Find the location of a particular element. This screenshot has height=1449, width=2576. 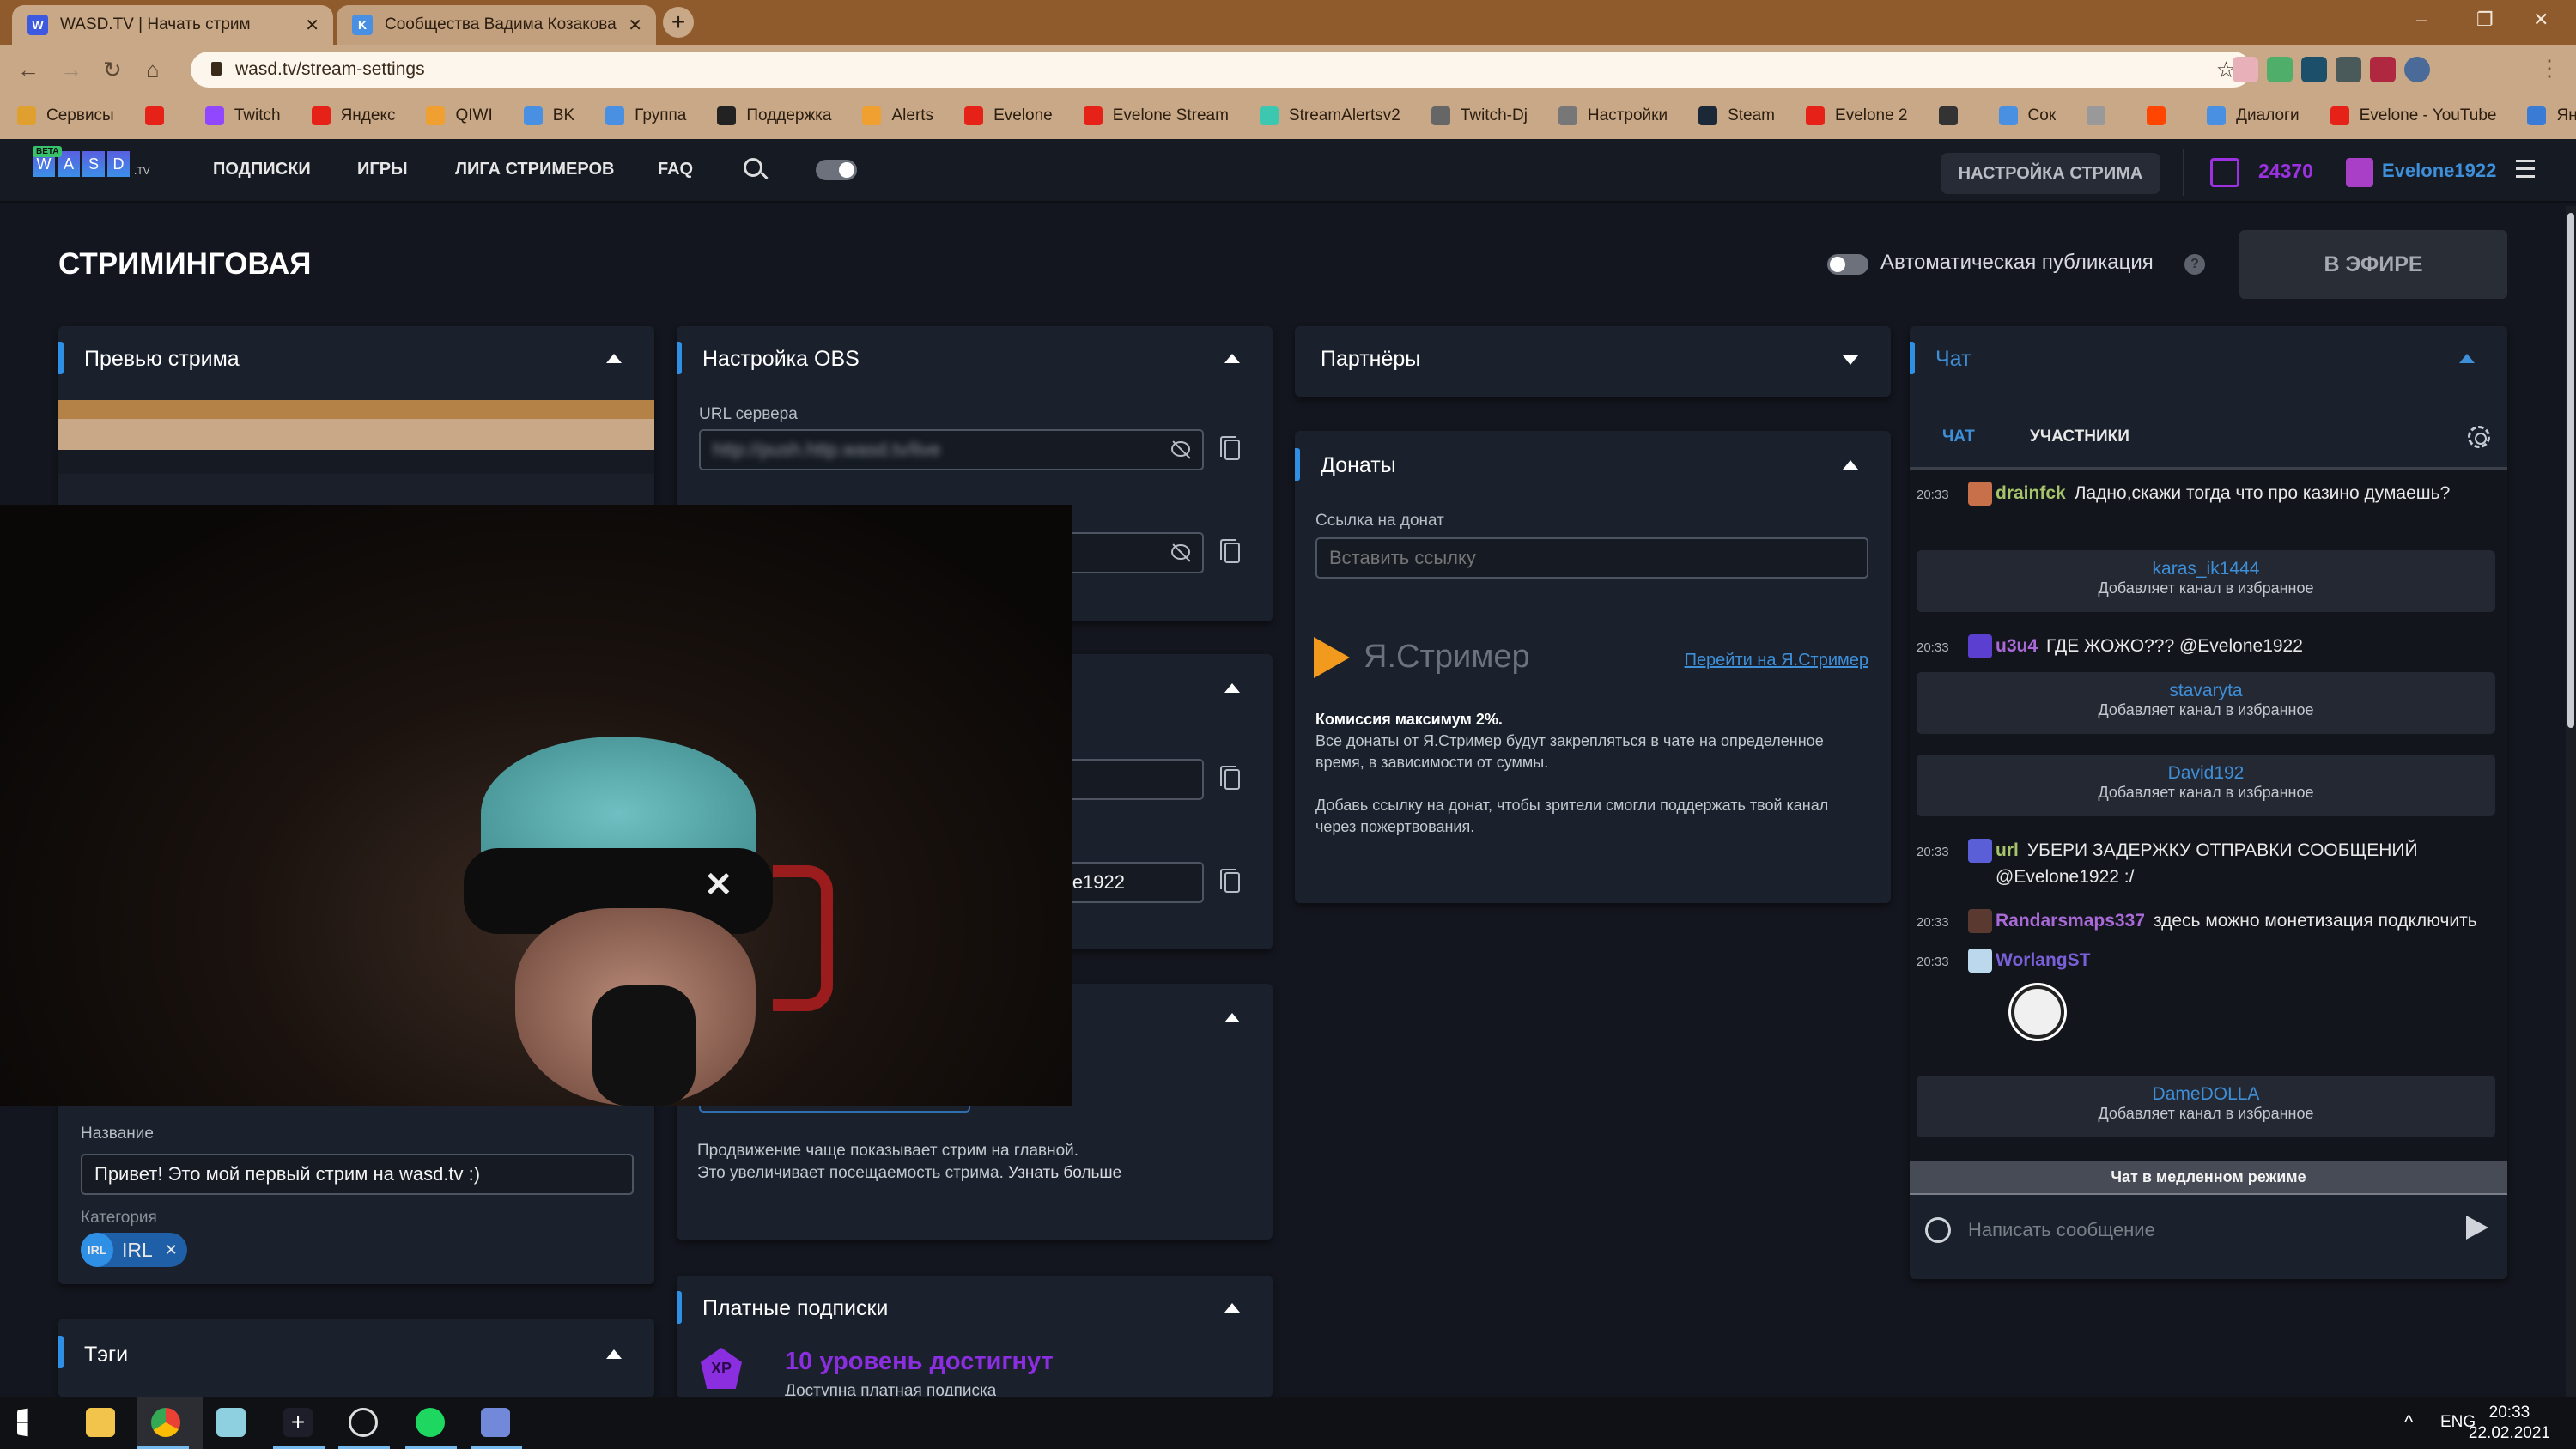

bookmark-item: BK is located at coordinates (548, 115).